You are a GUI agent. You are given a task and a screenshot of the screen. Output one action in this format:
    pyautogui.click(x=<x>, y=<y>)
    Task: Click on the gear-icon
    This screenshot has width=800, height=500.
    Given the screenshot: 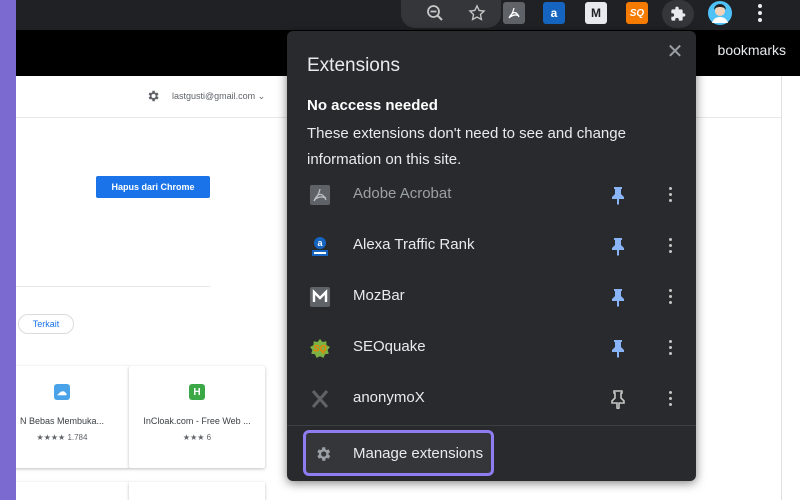 What is the action you would take?
    pyautogui.click(x=324, y=454)
    